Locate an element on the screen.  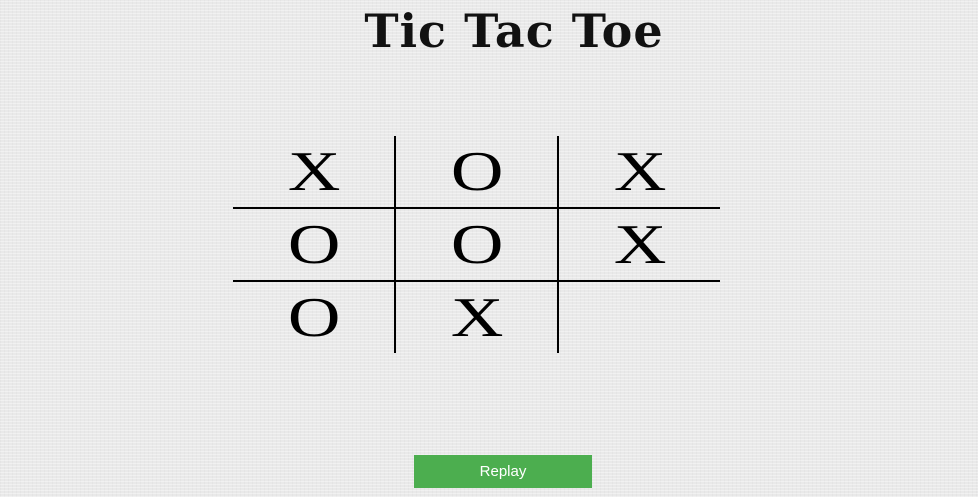
game-title: Tic Tac Toe is located at coordinates (514, 31).